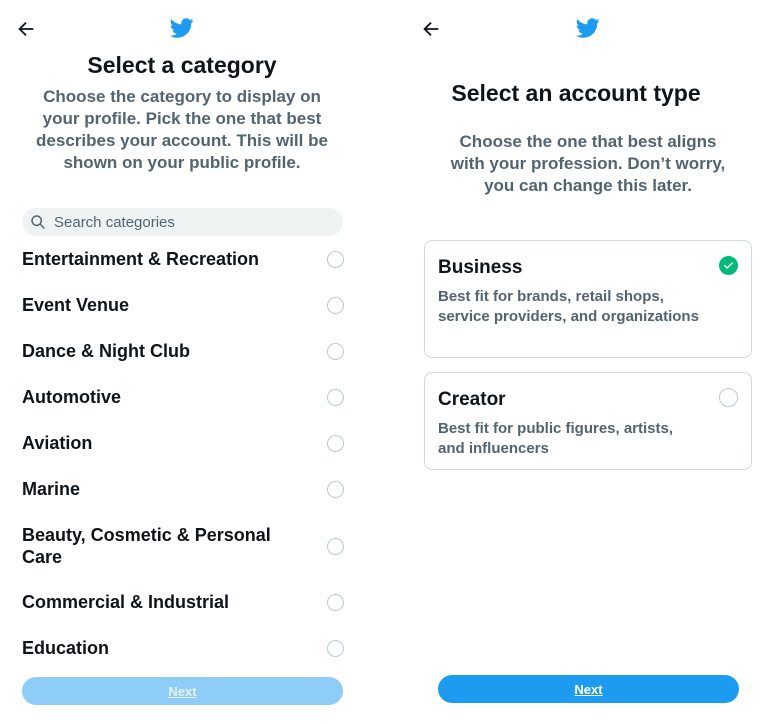 Image resolution: width=768 pixels, height=724 pixels. What do you see at coordinates (183, 489) in the screenshot?
I see `category-item: Marine` at bounding box center [183, 489].